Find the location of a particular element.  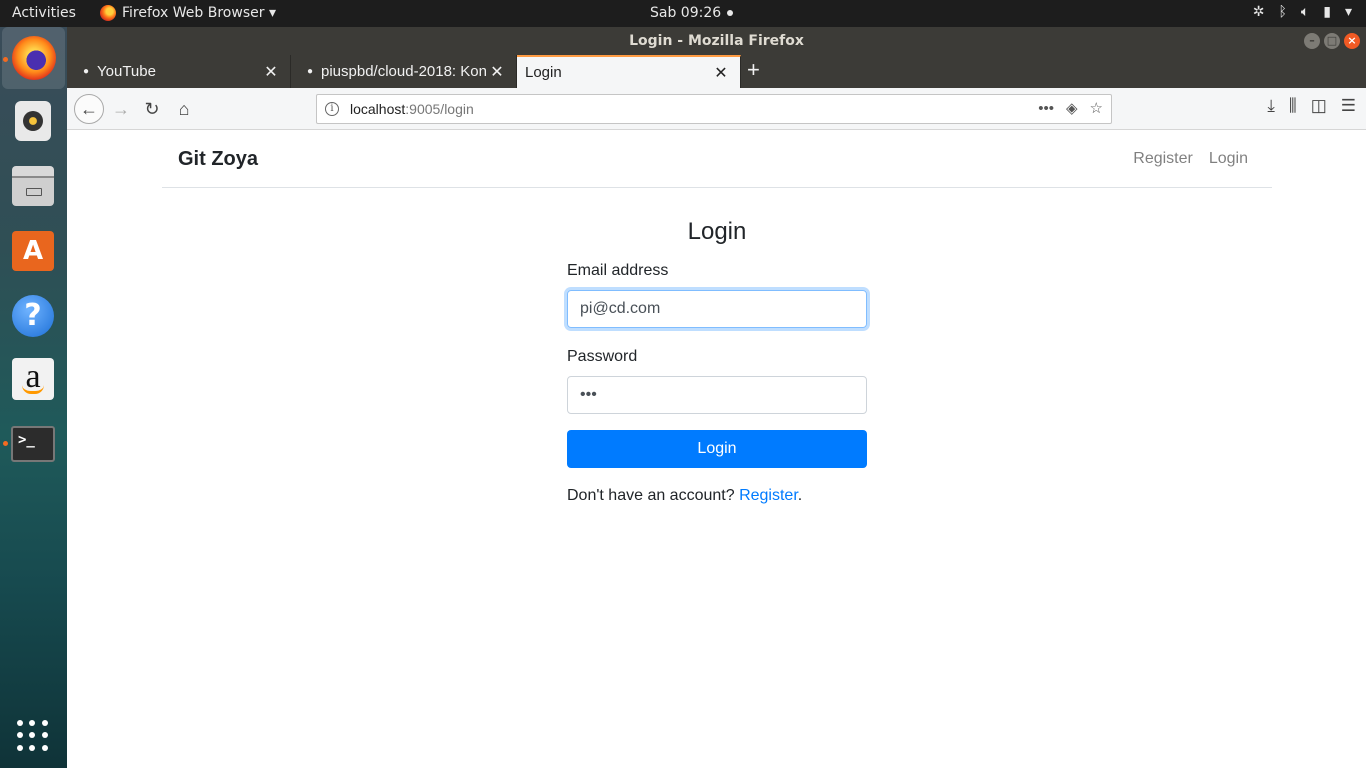

dock-firefox is located at coordinates (33, 58).